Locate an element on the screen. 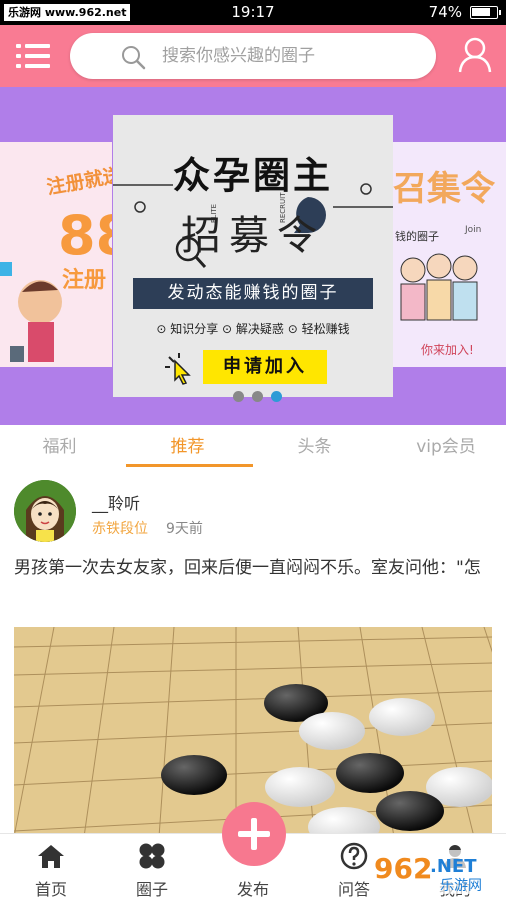 Image resolution: width=506 pixels, height=900 pixels. svg-text: 88 is located at coordinates (85, 235).